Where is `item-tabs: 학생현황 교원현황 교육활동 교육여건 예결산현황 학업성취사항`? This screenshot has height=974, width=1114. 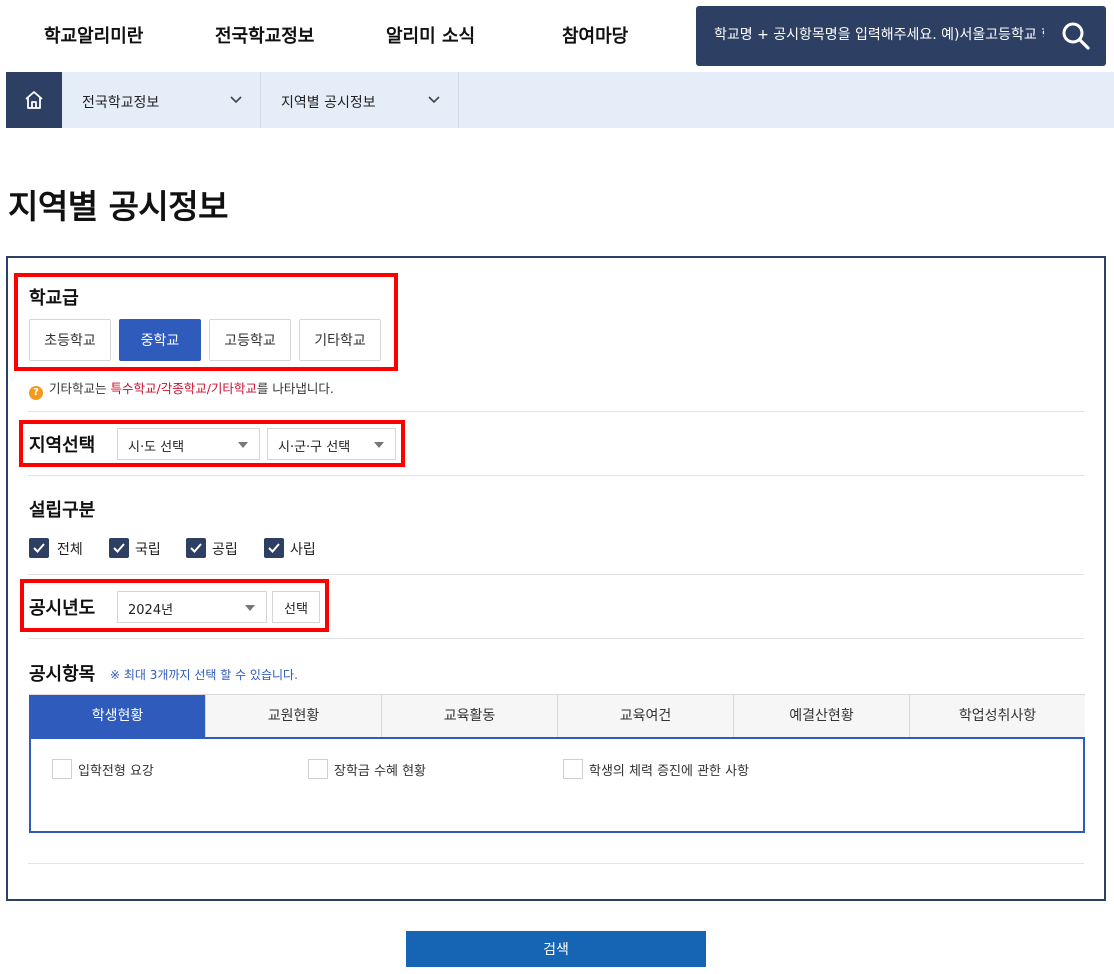 item-tabs: 학생현황 교원현황 교육활동 교육여건 예결산현황 학업성취사항 is located at coordinates (557, 716).